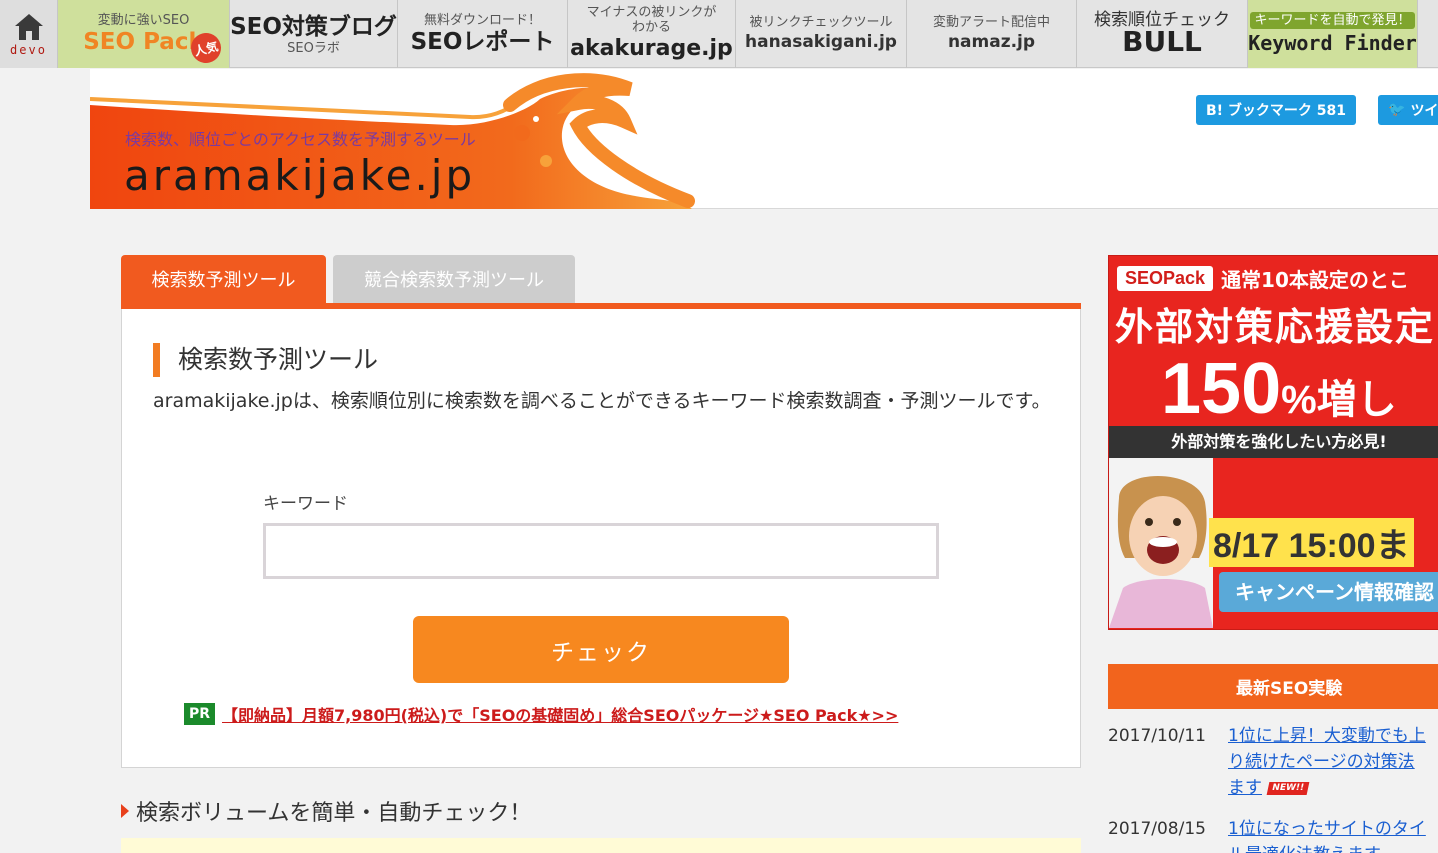 The height and width of the screenshot is (853, 1438). I want to click on home-icon, so click(28, 26).